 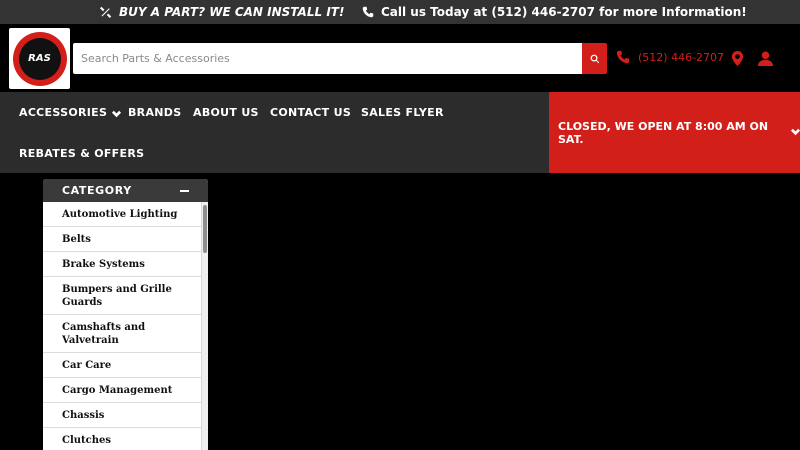 I want to click on account-button, so click(x=765, y=58).